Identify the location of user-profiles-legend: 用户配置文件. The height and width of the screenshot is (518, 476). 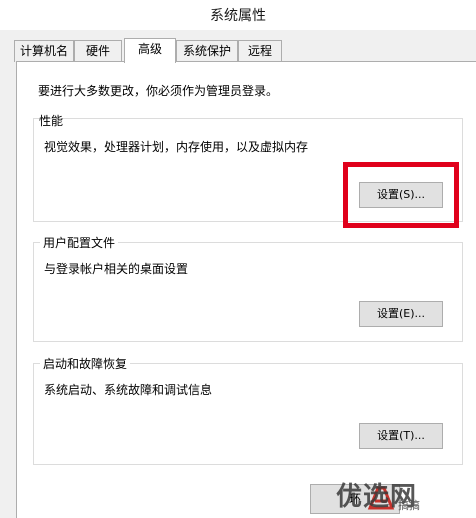
(79, 242).